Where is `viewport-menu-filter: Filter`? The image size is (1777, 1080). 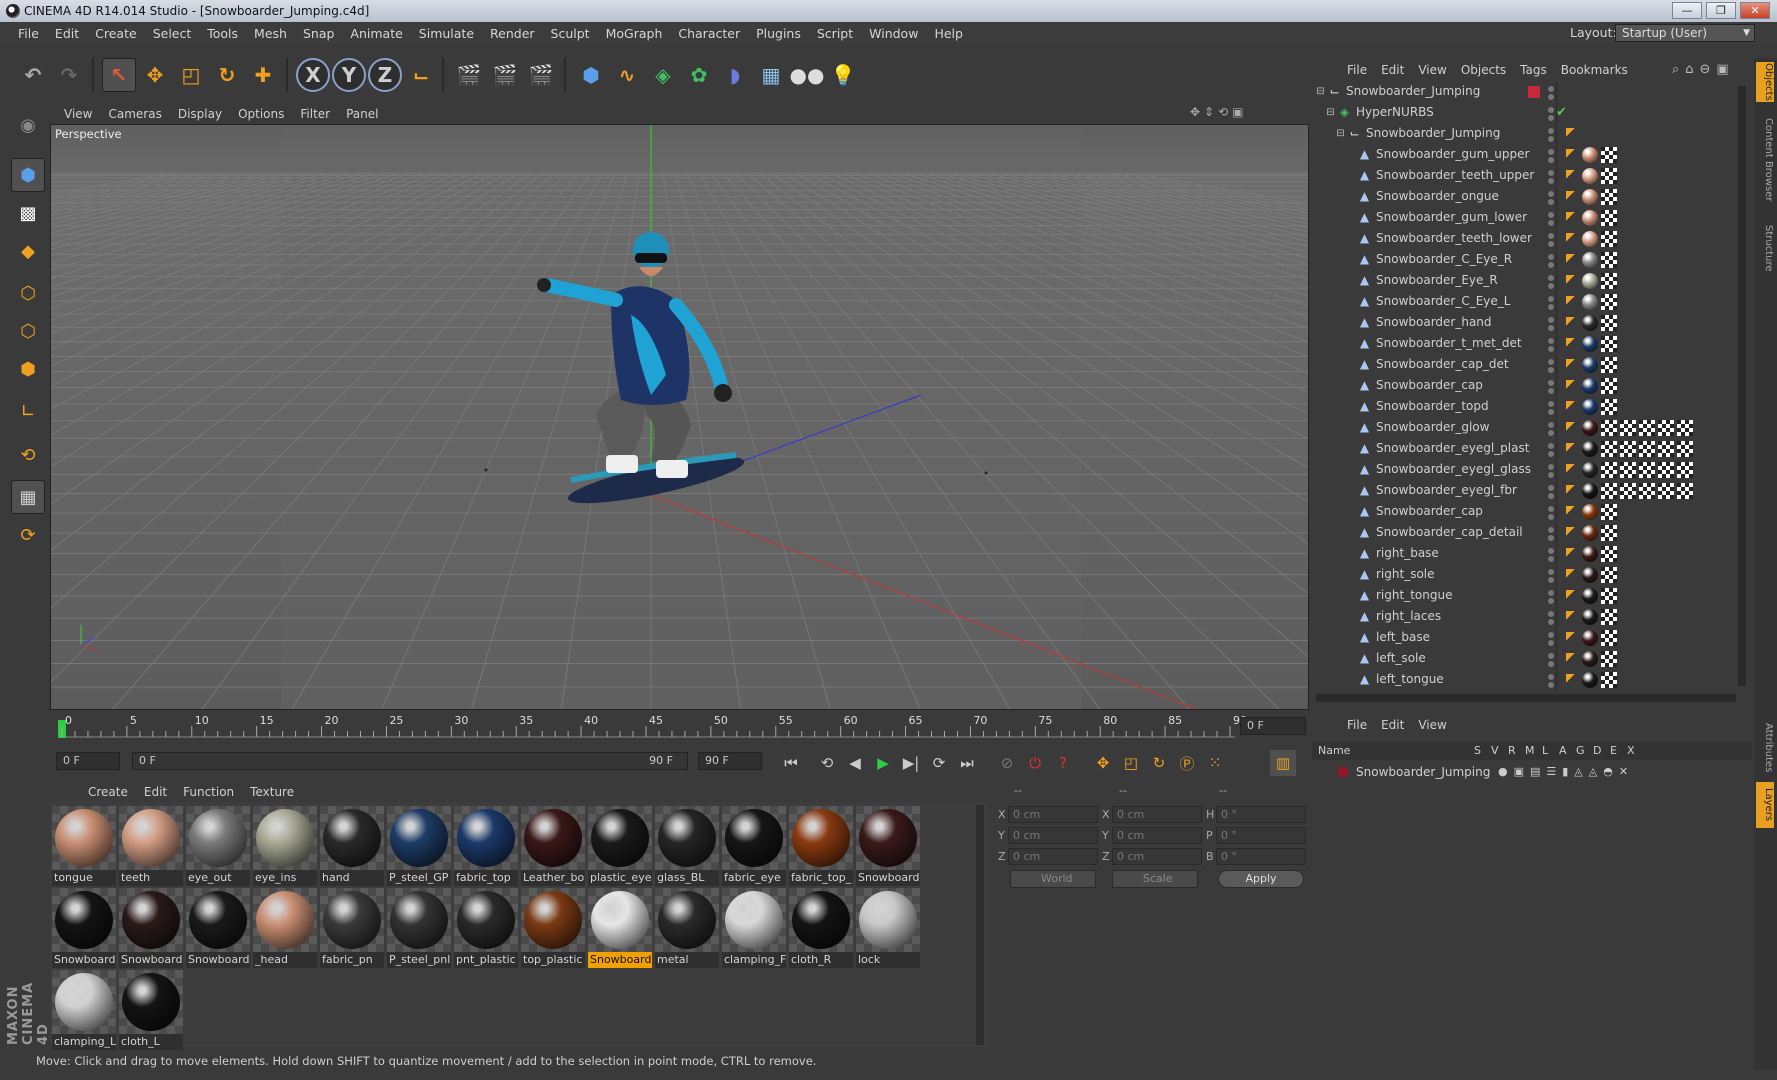
viewport-menu-filter: Filter is located at coordinates (315, 114).